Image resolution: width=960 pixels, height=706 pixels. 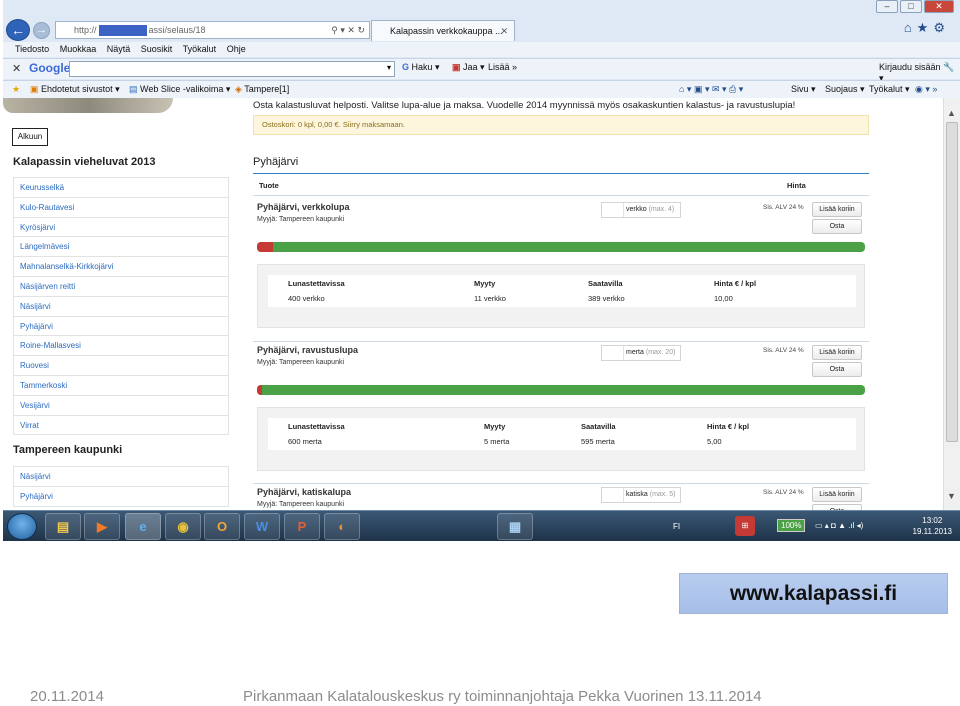 I want to click on menu-ohje: Ohje, so click(x=236, y=49).